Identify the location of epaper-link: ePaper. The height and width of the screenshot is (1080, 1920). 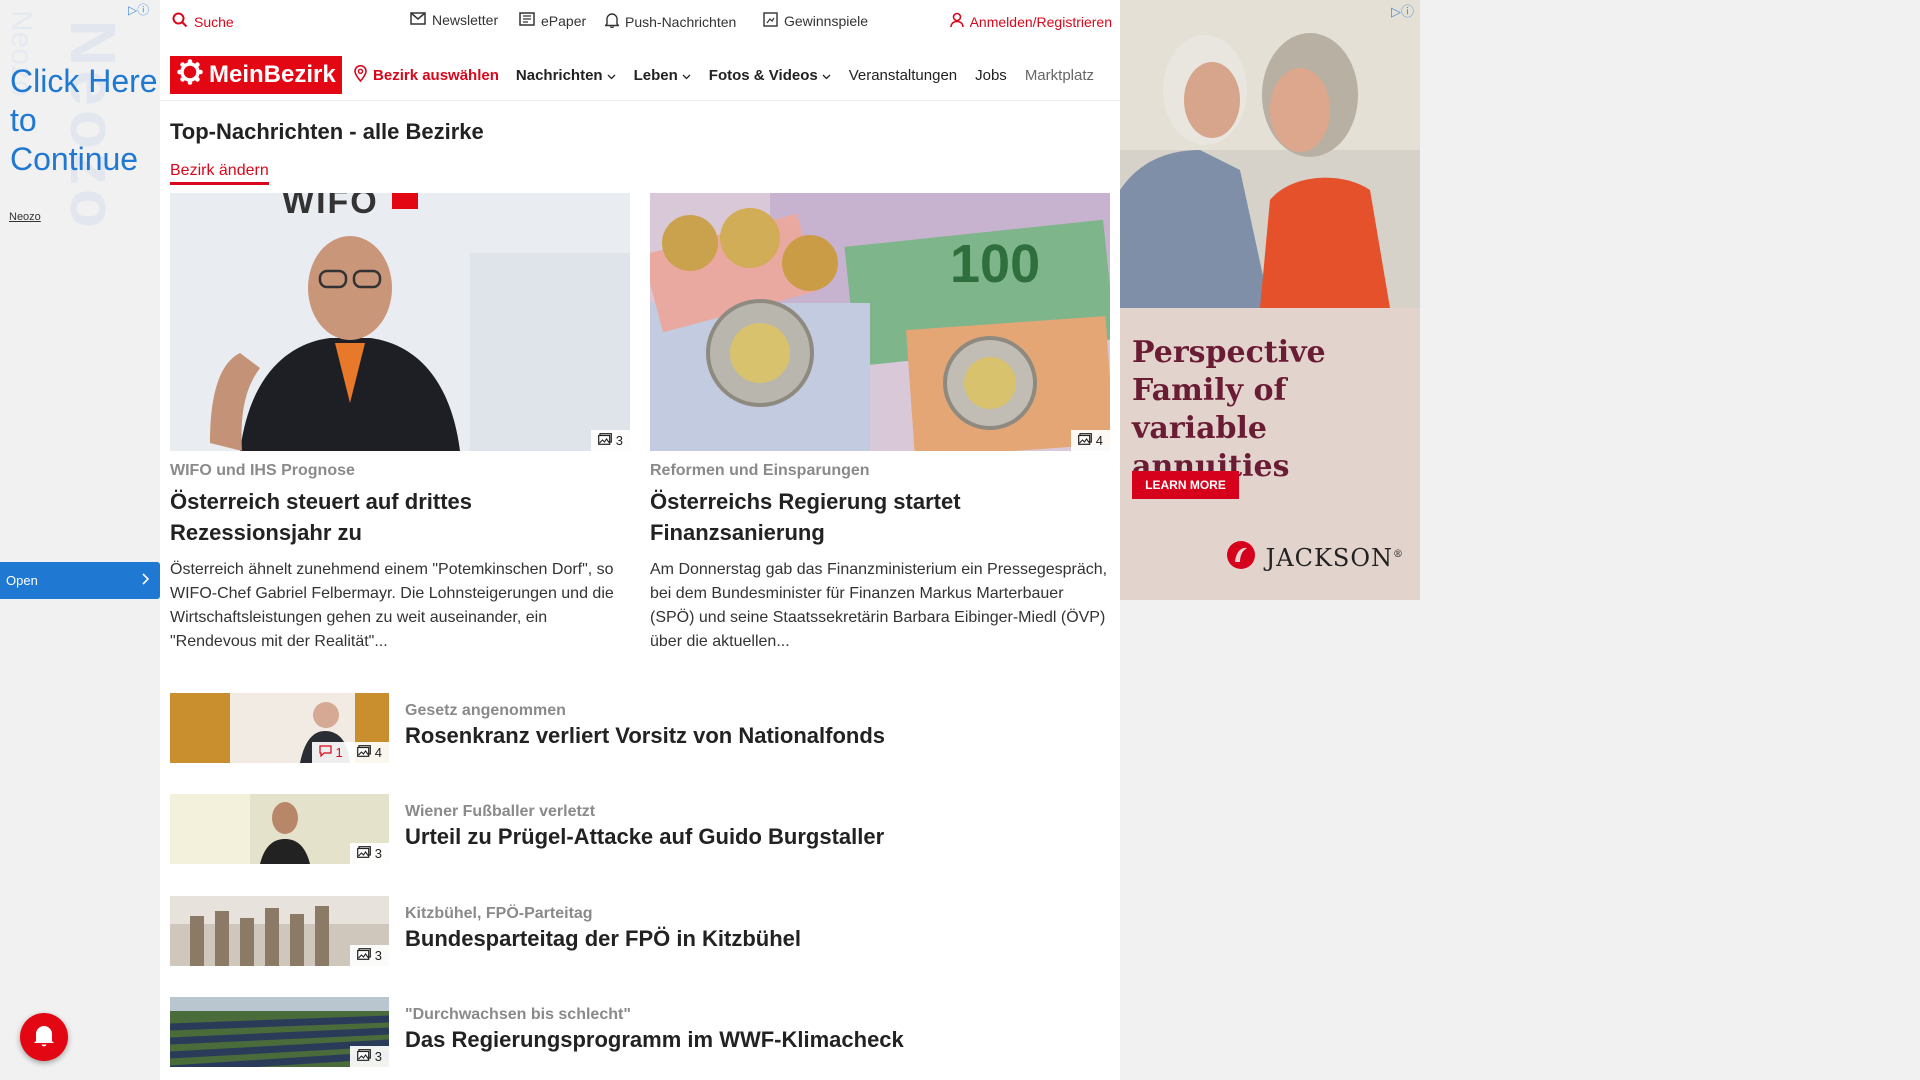
(552, 20).